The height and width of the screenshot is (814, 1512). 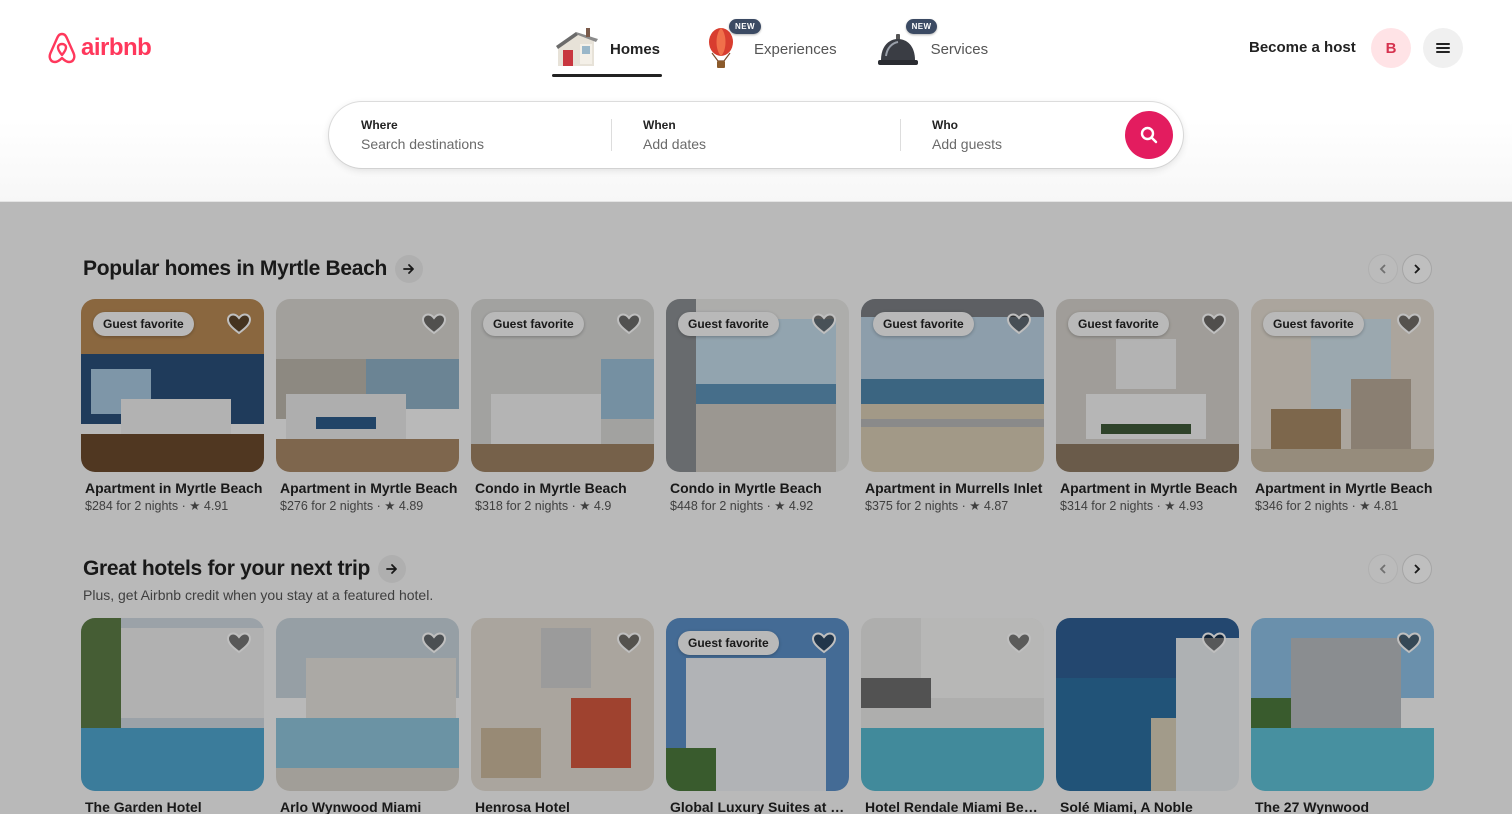 I want to click on when-placeholder: Add dates, so click(x=675, y=144).